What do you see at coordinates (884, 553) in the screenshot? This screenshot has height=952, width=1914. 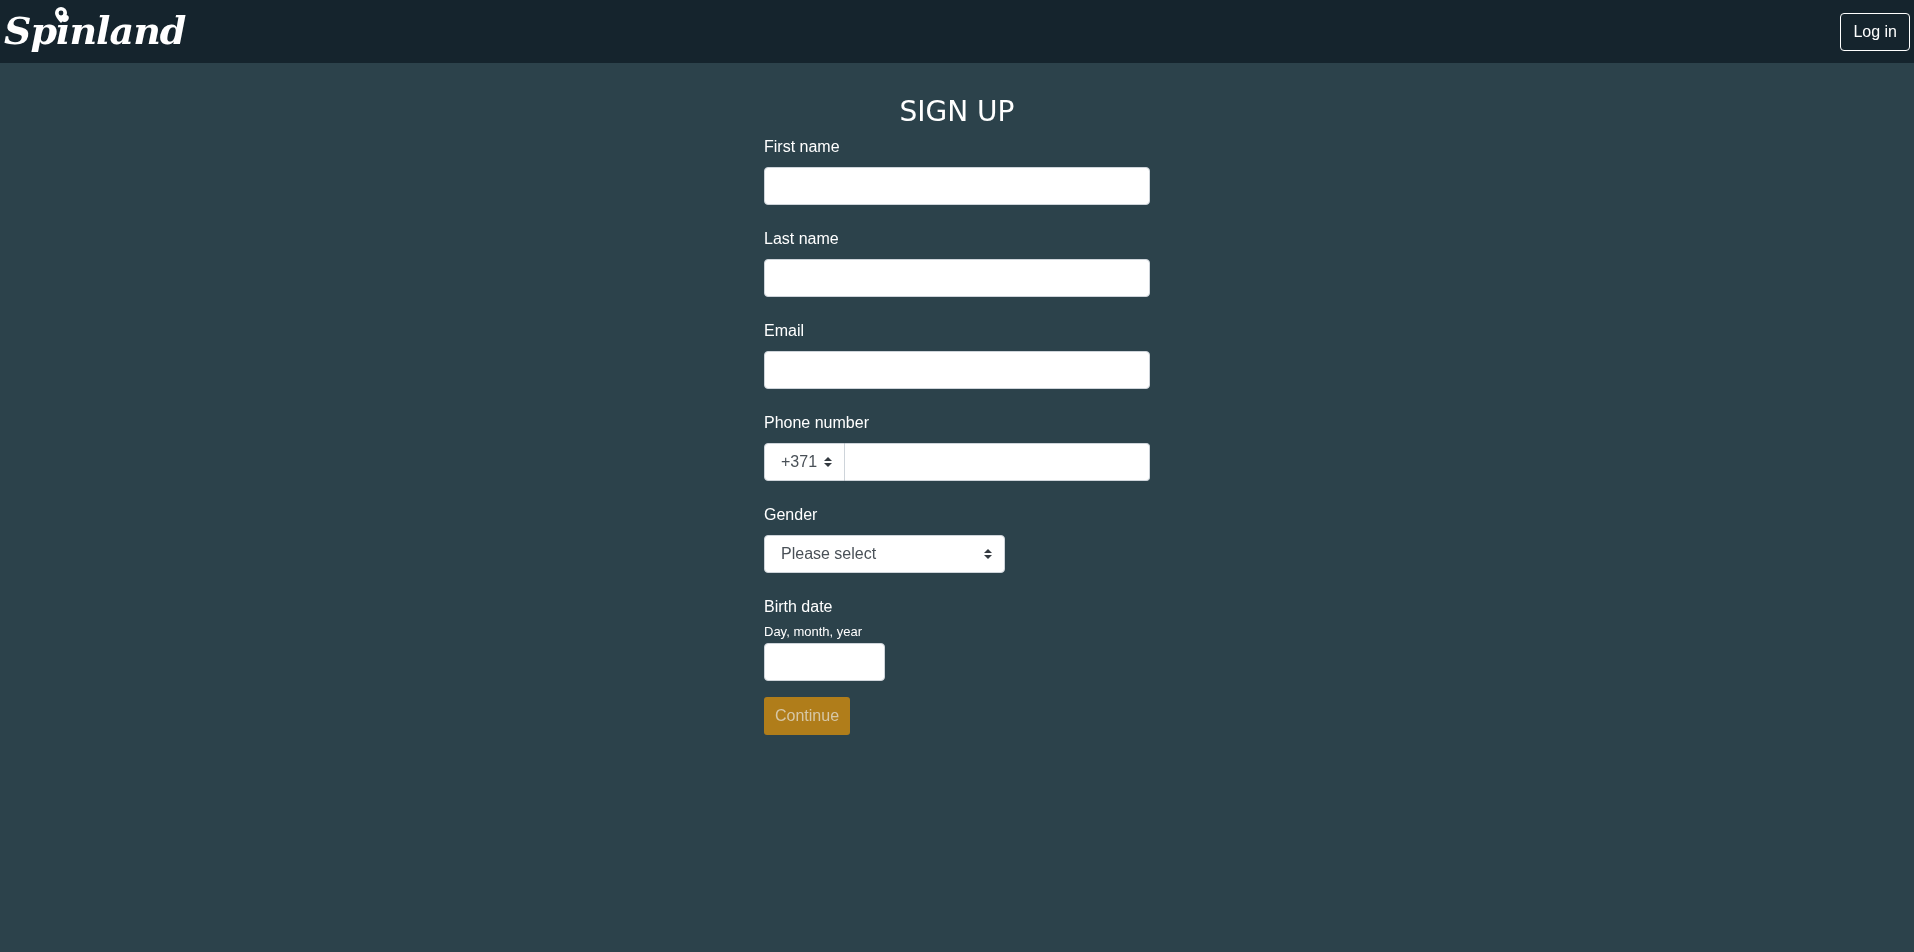 I see `gender-select: Please select` at bounding box center [884, 553].